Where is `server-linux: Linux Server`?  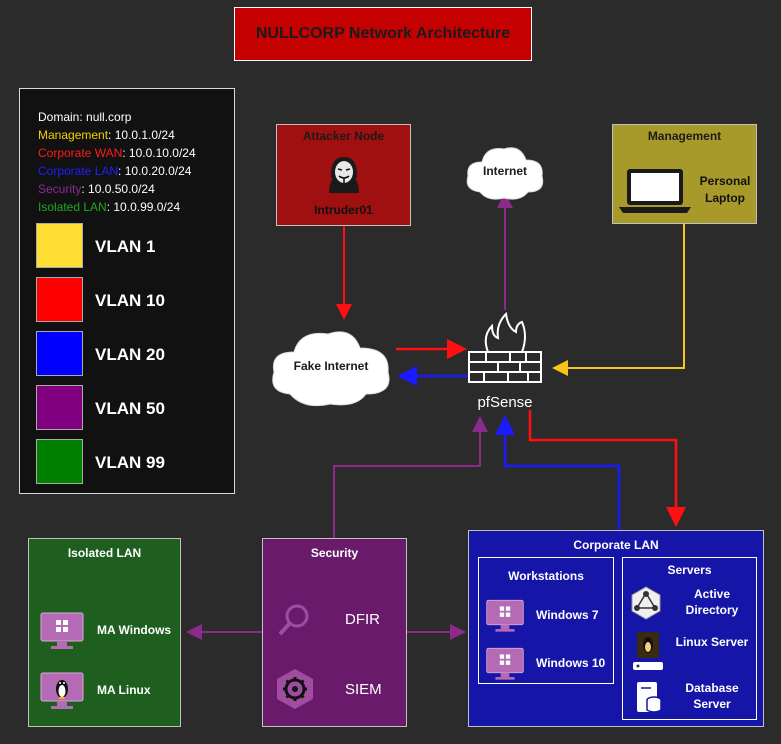 server-linux: Linux Server is located at coordinates (712, 642).